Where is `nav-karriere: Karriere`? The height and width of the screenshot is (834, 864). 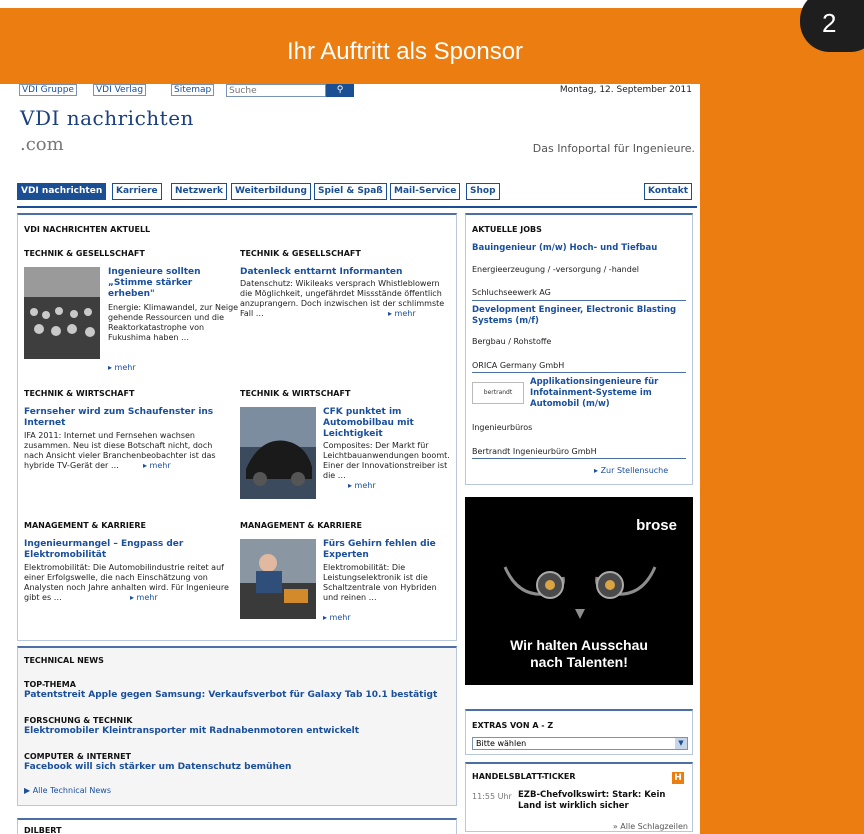 nav-karriere: Karriere is located at coordinates (137, 191).